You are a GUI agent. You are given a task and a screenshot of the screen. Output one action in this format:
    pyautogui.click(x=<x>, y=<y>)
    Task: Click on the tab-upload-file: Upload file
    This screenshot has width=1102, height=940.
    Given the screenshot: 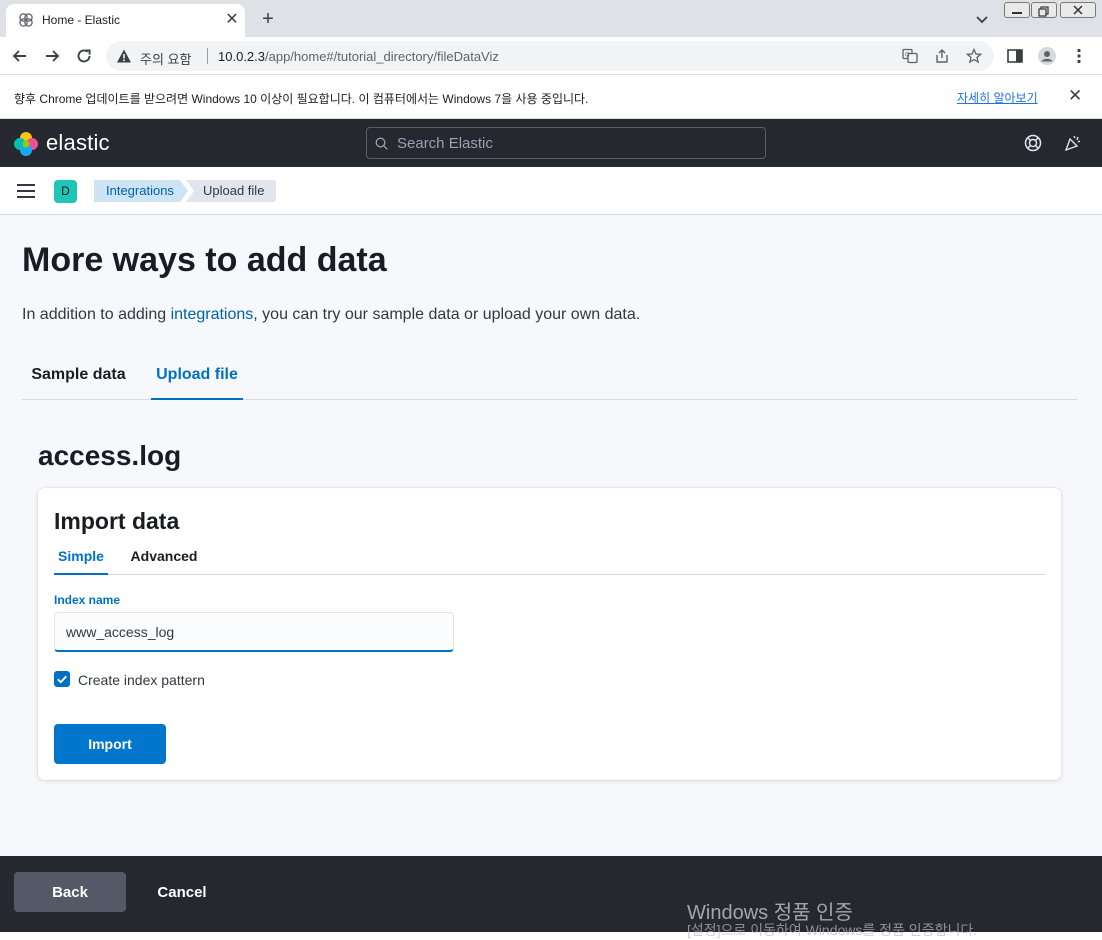 What is the action you would take?
    pyautogui.click(x=197, y=377)
    